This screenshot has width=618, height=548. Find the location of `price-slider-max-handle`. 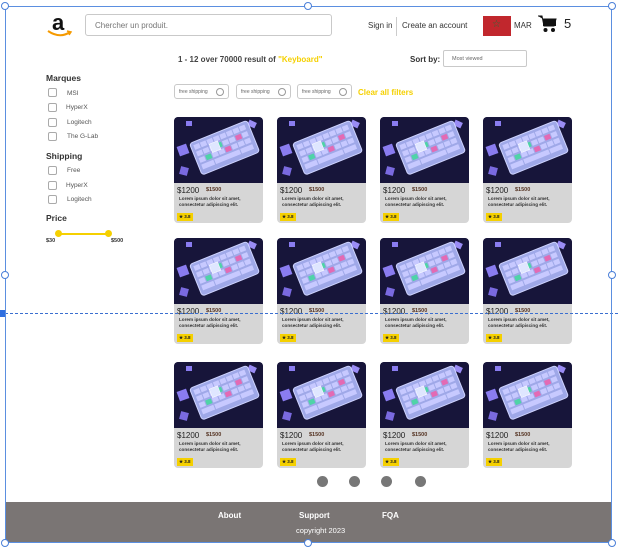

price-slider-max-handle is located at coordinates (108, 233).